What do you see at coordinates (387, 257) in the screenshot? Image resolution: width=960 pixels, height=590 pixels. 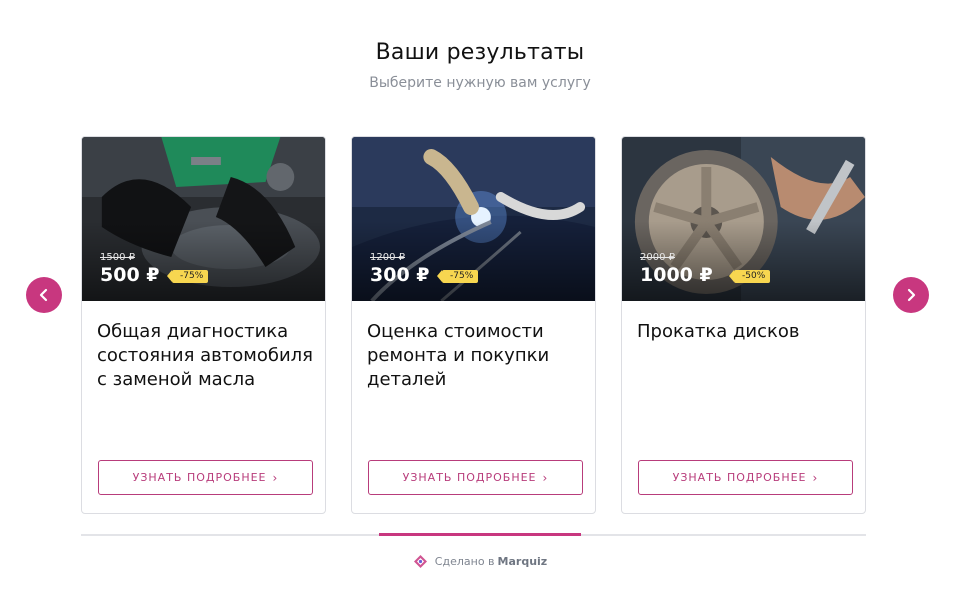 I see `old-price: 1200 ₽` at bounding box center [387, 257].